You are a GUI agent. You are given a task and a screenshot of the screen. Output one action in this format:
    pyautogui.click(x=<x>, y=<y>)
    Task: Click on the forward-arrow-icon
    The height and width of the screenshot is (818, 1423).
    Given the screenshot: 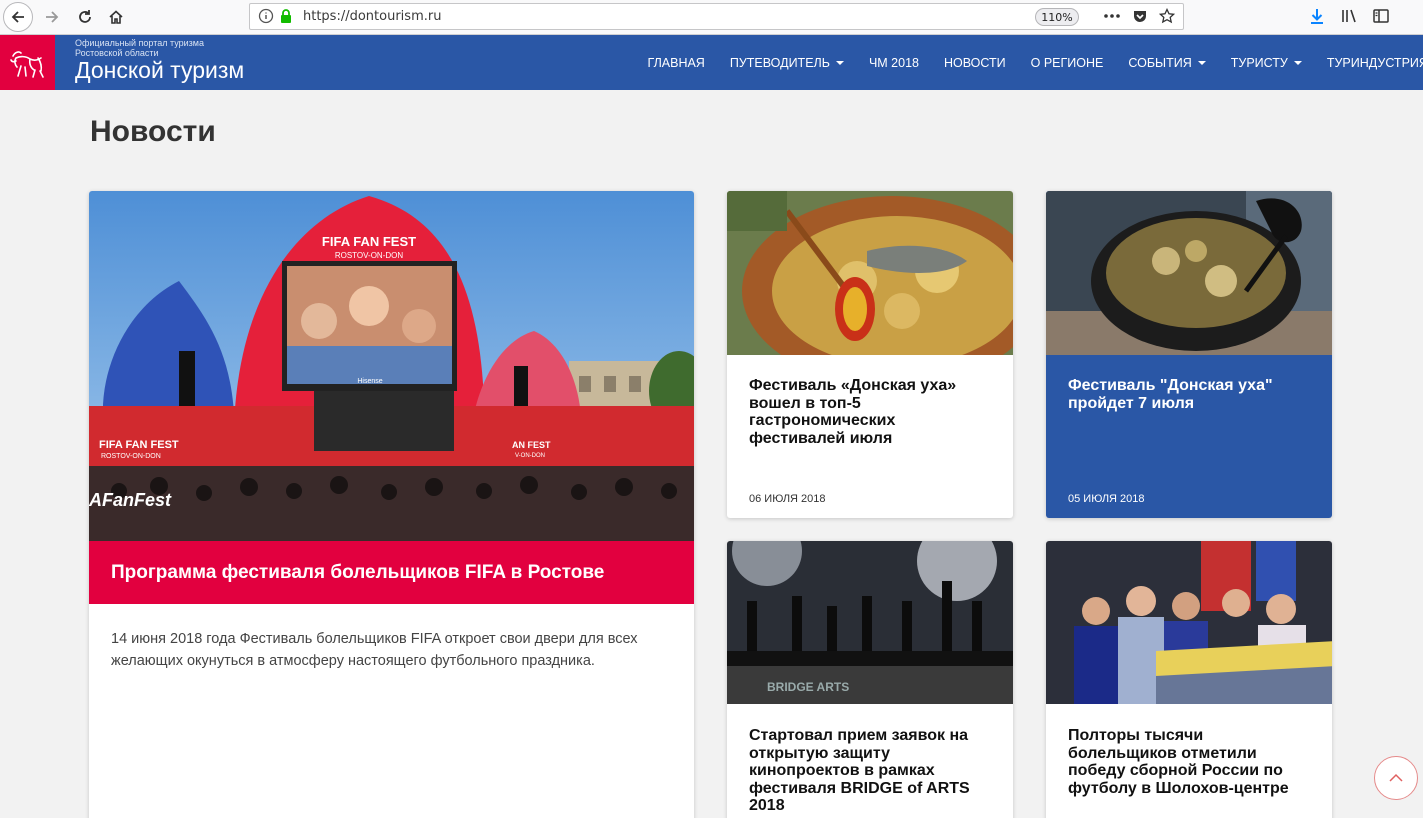 What is the action you would take?
    pyautogui.click(x=52, y=17)
    